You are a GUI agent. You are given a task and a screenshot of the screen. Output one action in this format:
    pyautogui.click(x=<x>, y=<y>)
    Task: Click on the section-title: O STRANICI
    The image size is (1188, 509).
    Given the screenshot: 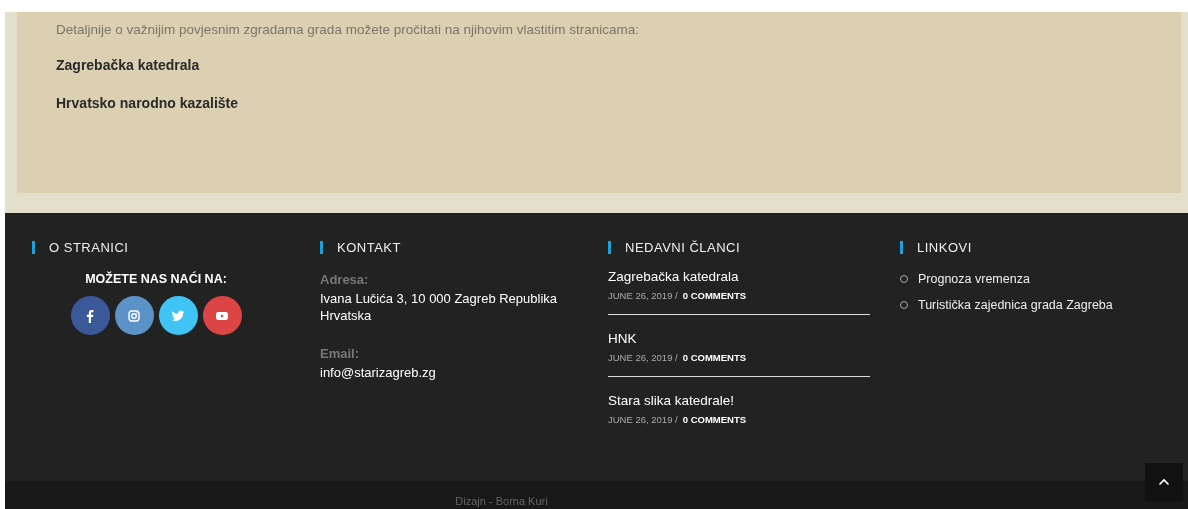 What is the action you would take?
    pyautogui.click(x=161, y=247)
    